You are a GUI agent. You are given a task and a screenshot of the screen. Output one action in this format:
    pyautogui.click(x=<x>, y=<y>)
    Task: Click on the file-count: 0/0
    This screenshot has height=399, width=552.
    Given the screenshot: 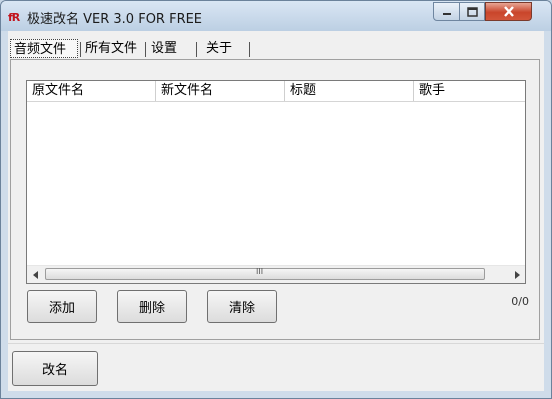 What is the action you would take?
    pyautogui.click(x=520, y=301)
    